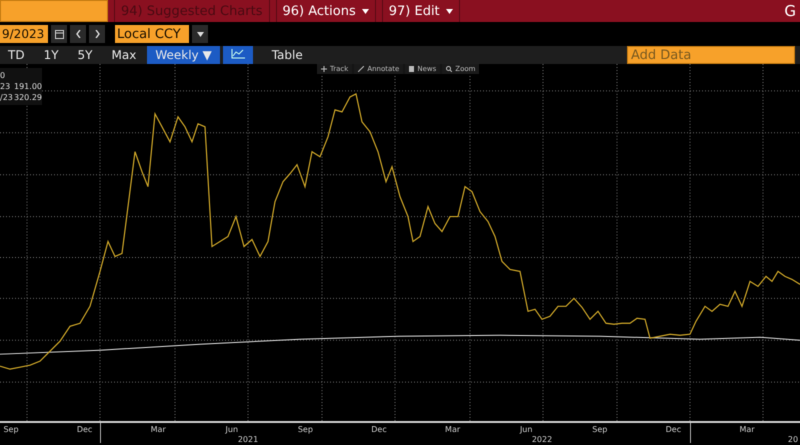  What do you see at coordinates (152, 34) in the screenshot?
I see `currency-field: Local CCY` at bounding box center [152, 34].